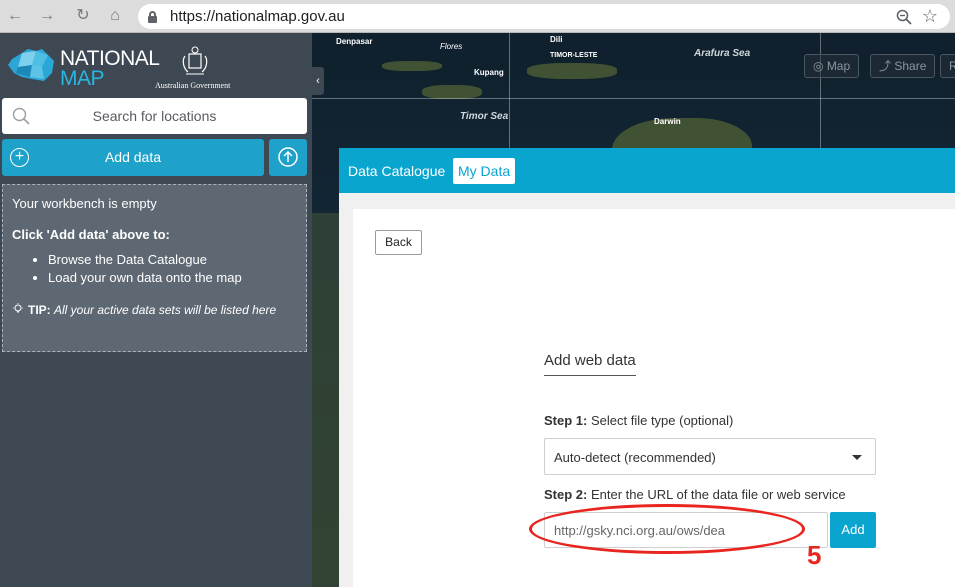 This screenshot has height=587, width=955. What do you see at coordinates (257, 16) in the screenshot?
I see `address-url: https://nationalmap.gov.au` at bounding box center [257, 16].